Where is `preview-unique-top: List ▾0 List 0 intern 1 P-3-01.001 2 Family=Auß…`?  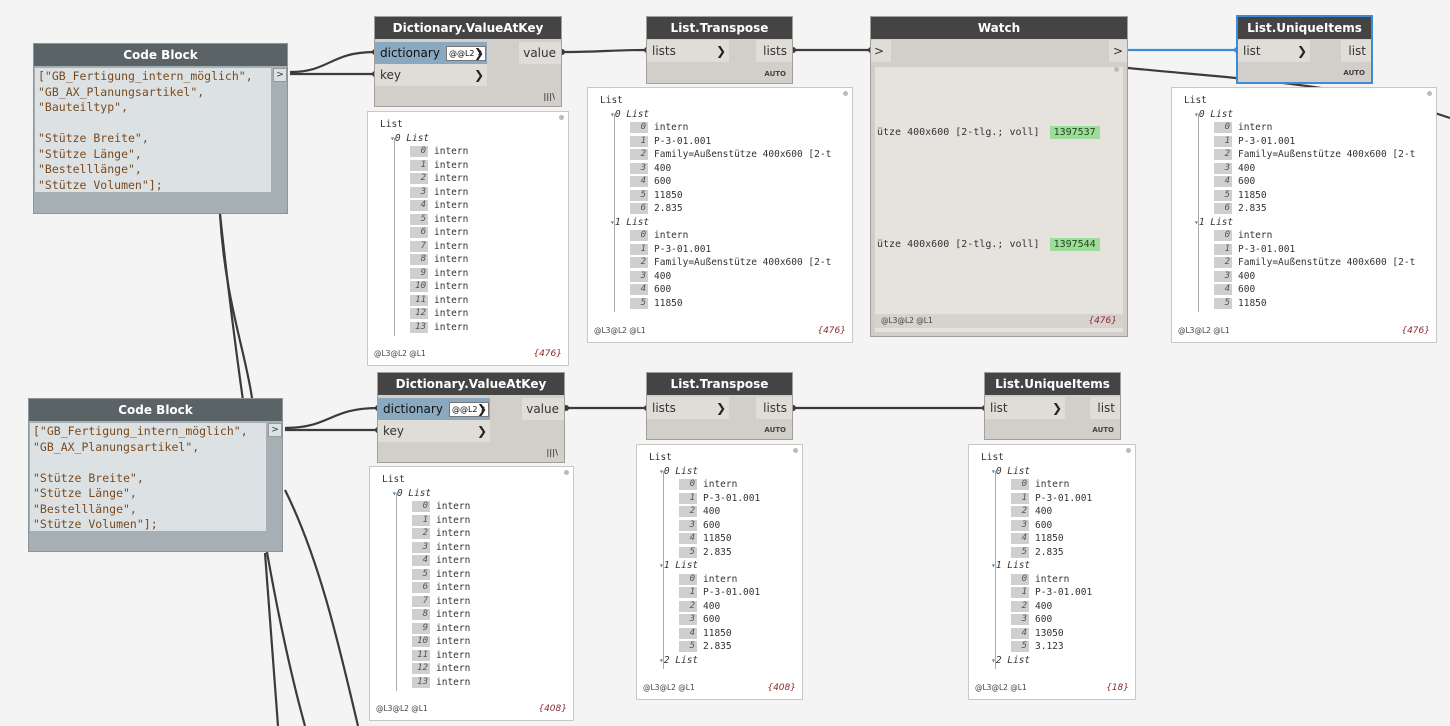 preview-unique-top: List ▾0 List 0 intern 1 P-3-01.001 2 Family=Auß… is located at coordinates (1304, 215).